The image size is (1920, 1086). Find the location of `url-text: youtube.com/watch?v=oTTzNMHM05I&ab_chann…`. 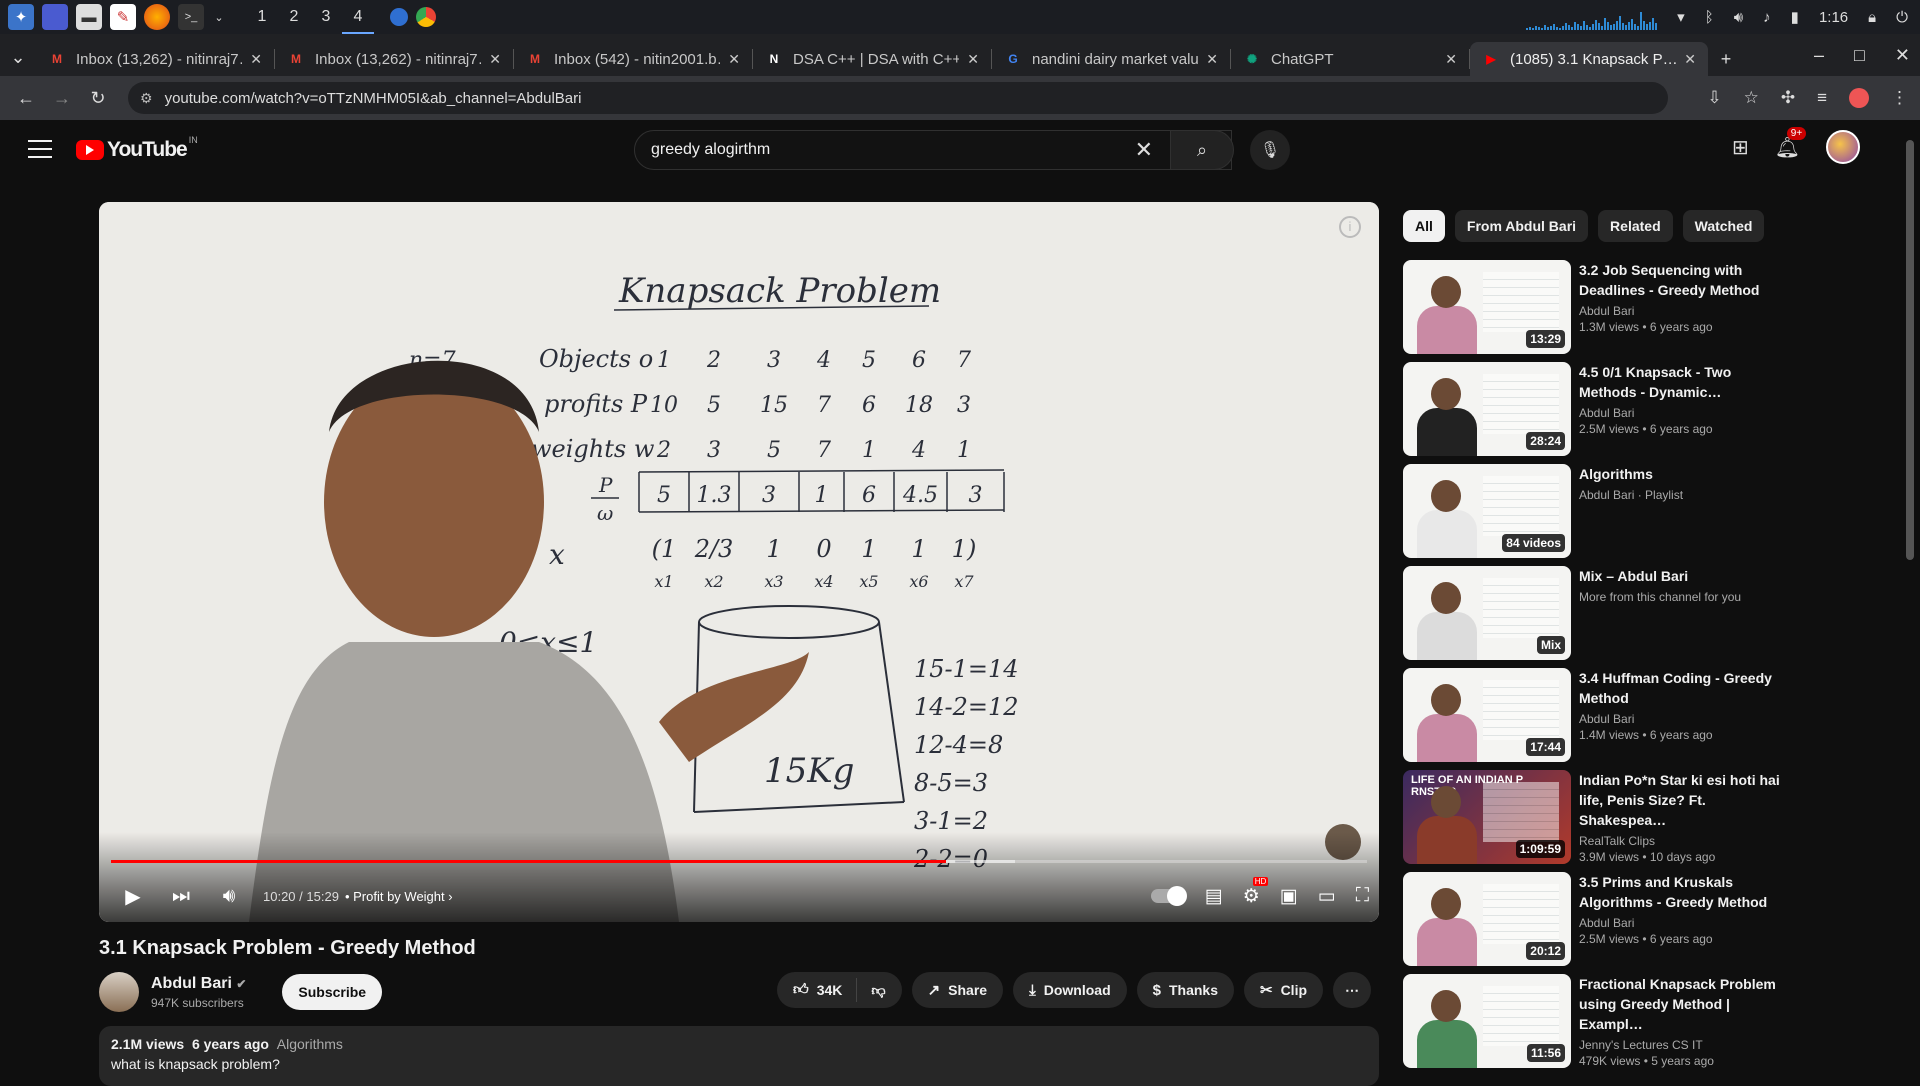

url-text: youtube.com/watch?v=oTTzNMHM05I&ab_chann… is located at coordinates (373, 98).